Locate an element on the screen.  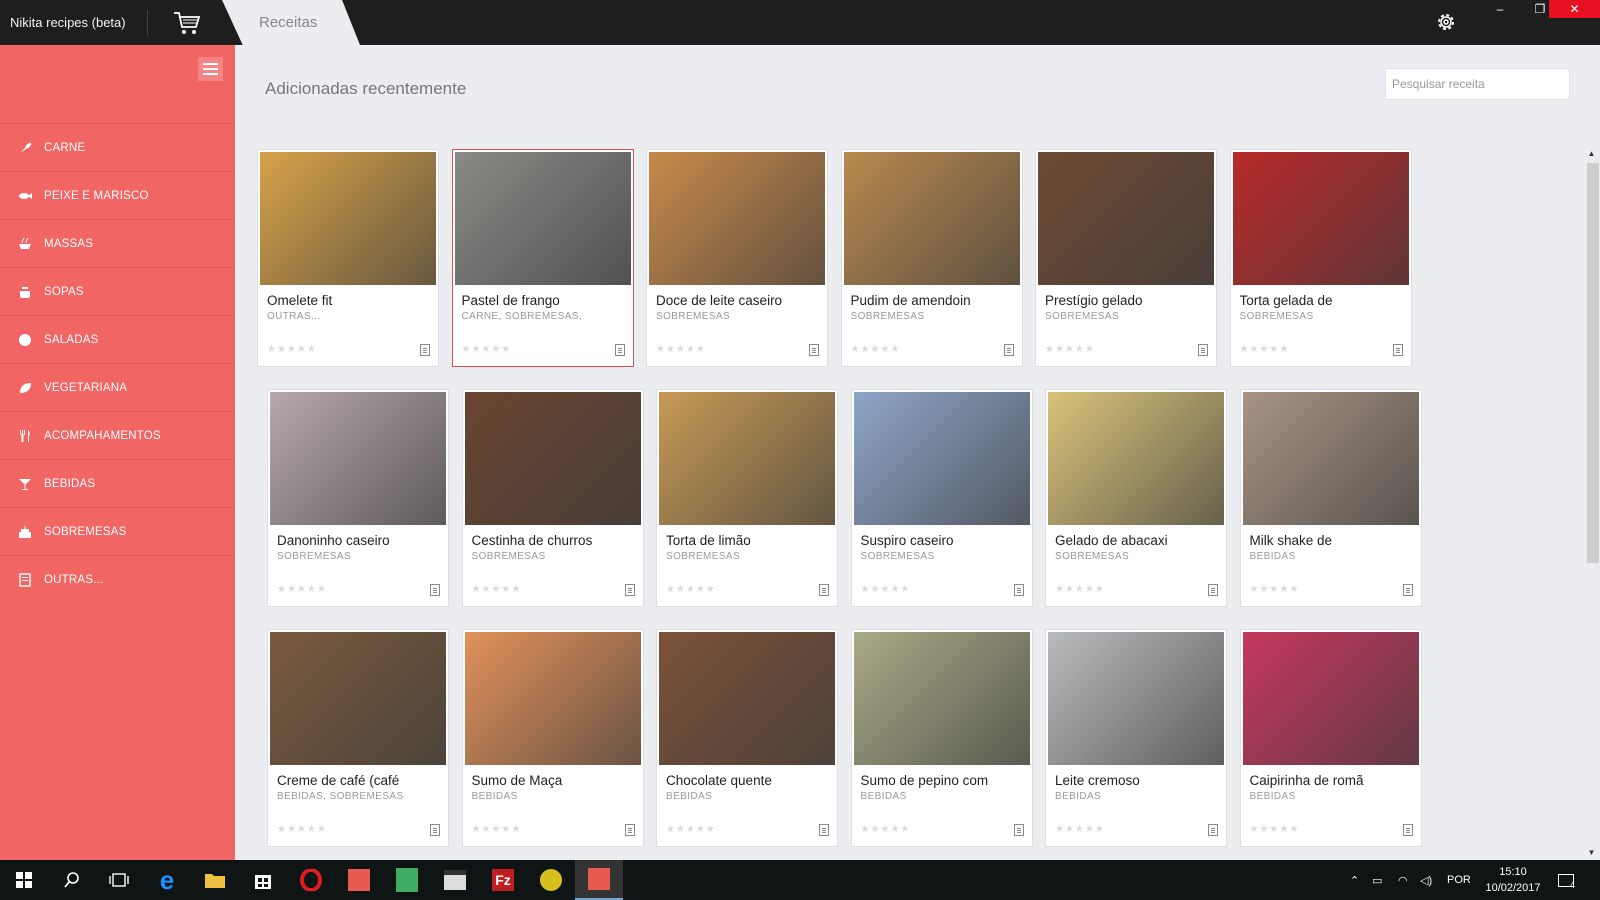
edge-icon: e is located at coordinates (167, 880).